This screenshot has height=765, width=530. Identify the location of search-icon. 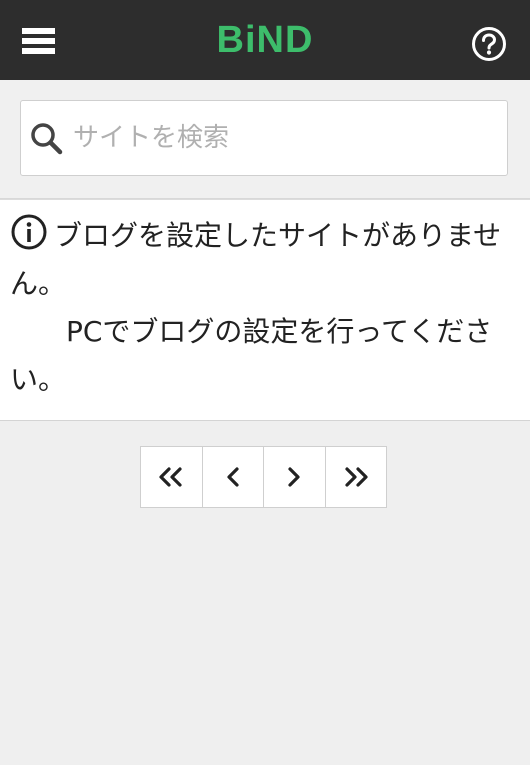
(47, 139).